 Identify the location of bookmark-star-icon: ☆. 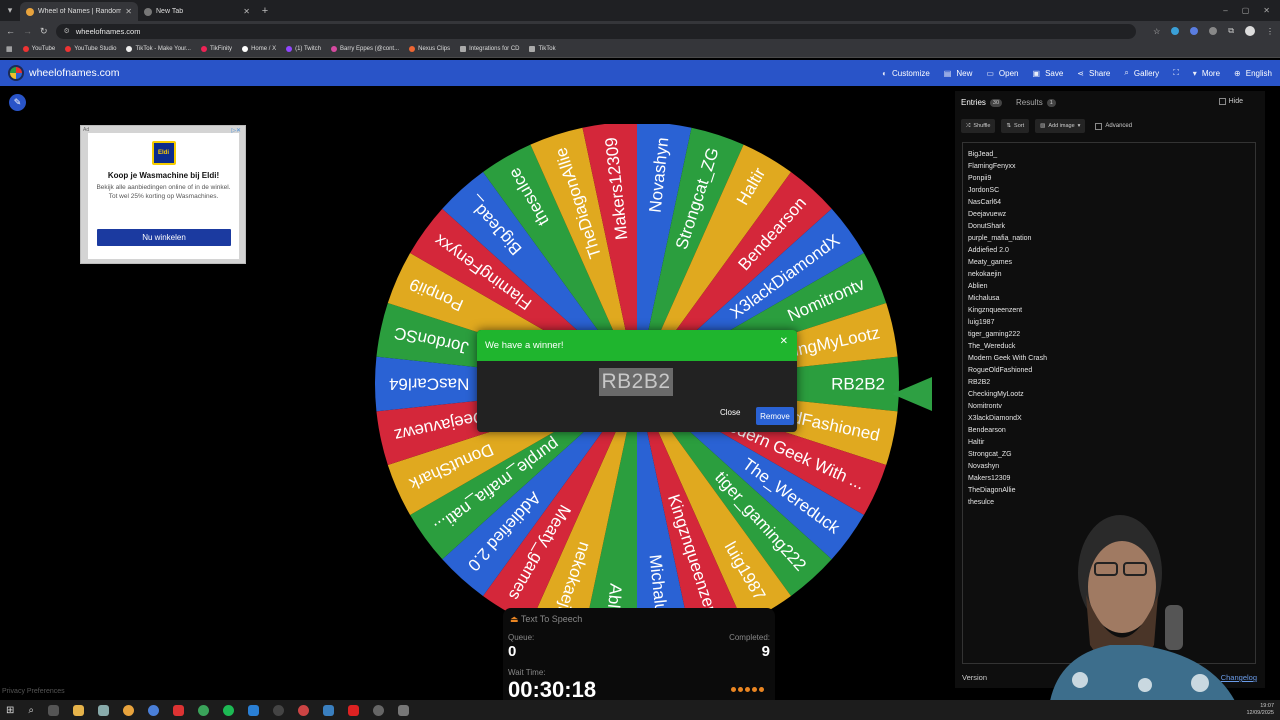
(1156, 31).